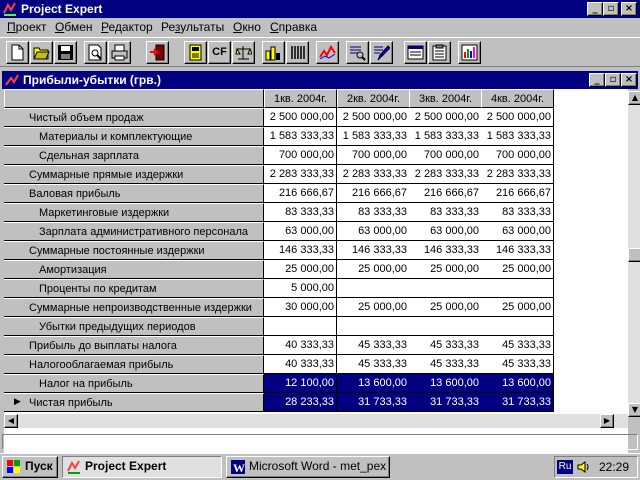  I want to click on row-label: Сдельная зарплата, so click(134, 155).